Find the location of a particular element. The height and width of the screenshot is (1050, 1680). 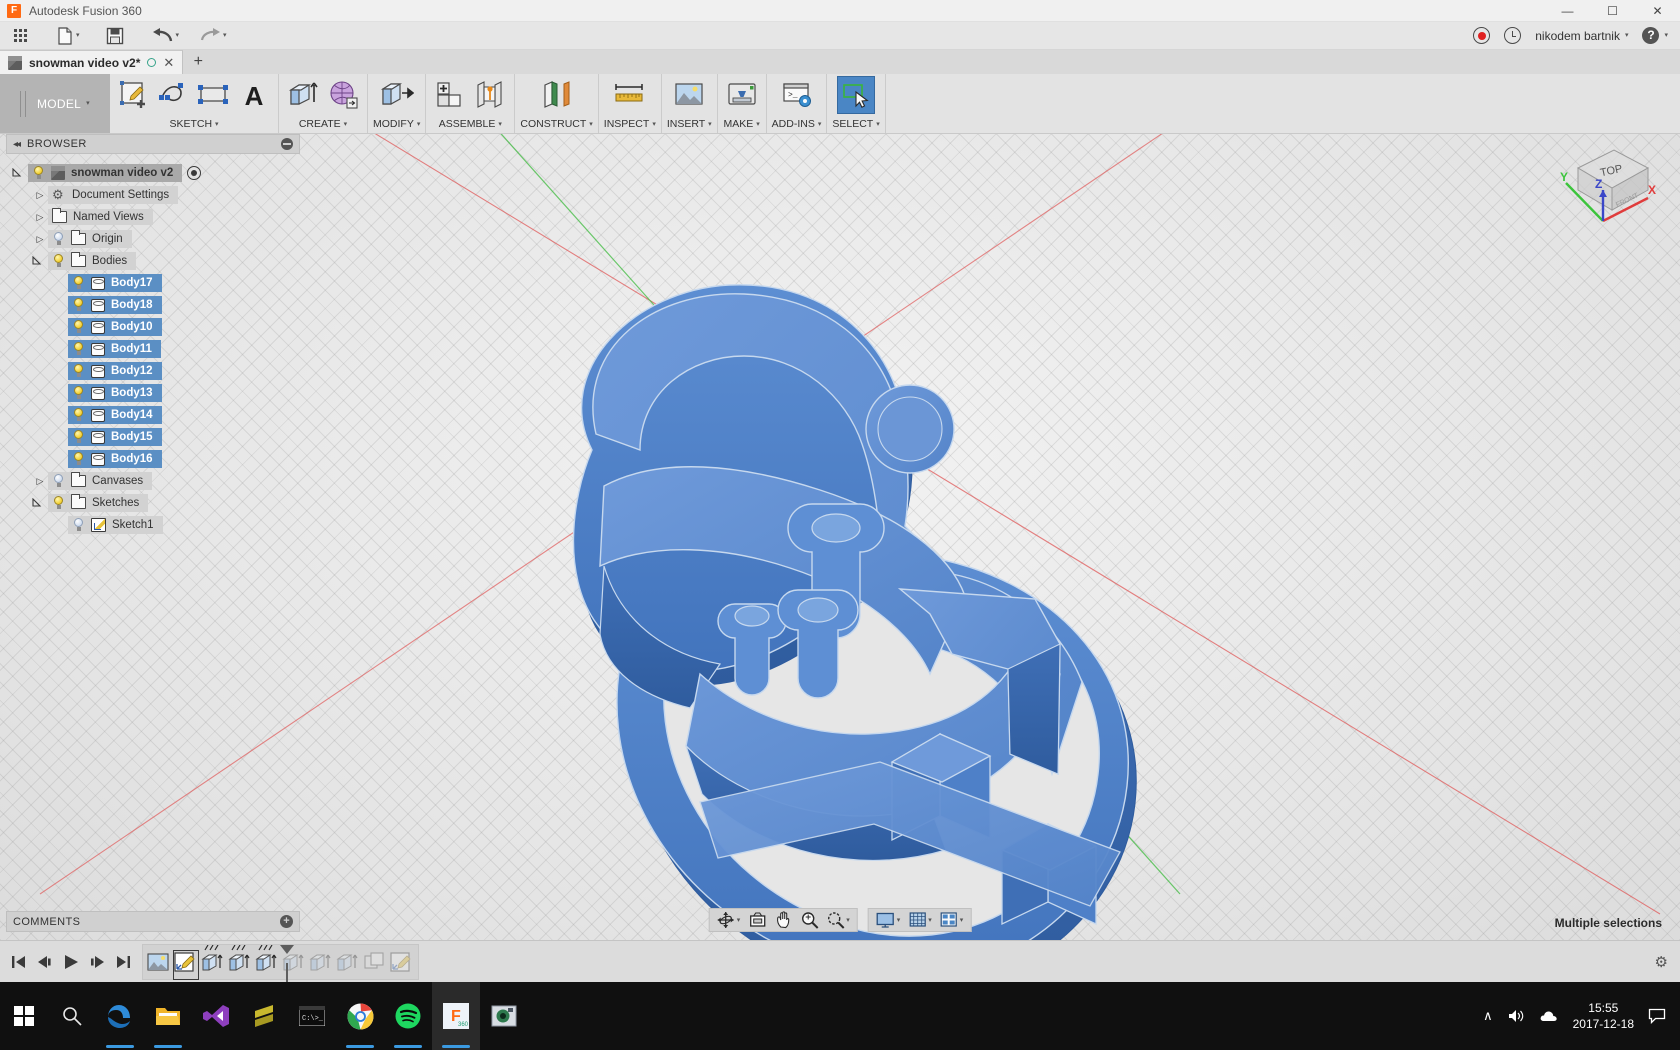

tree-item-pill: Body12 is located at coordinates (115, 371).